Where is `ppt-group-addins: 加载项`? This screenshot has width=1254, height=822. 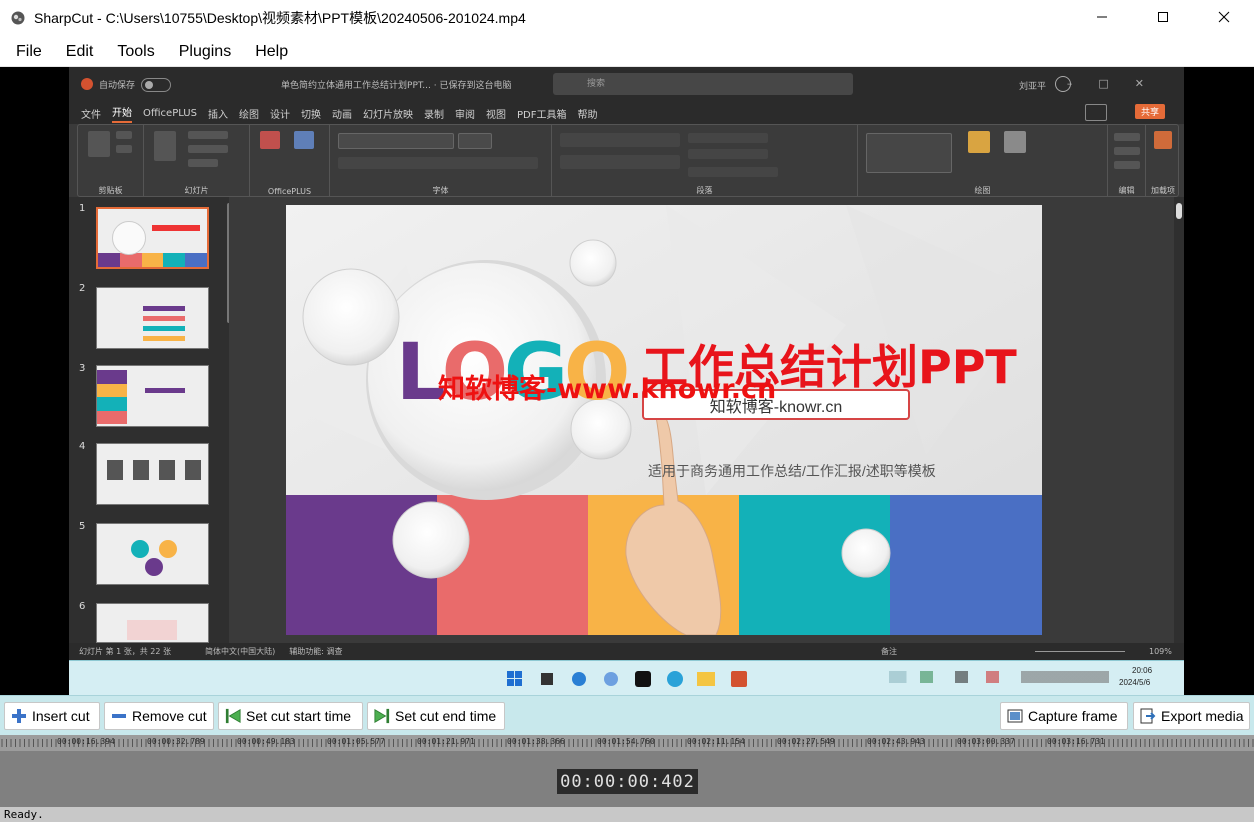
ppt-group-addins: 加载项 is located at coordinates (1163, 161).